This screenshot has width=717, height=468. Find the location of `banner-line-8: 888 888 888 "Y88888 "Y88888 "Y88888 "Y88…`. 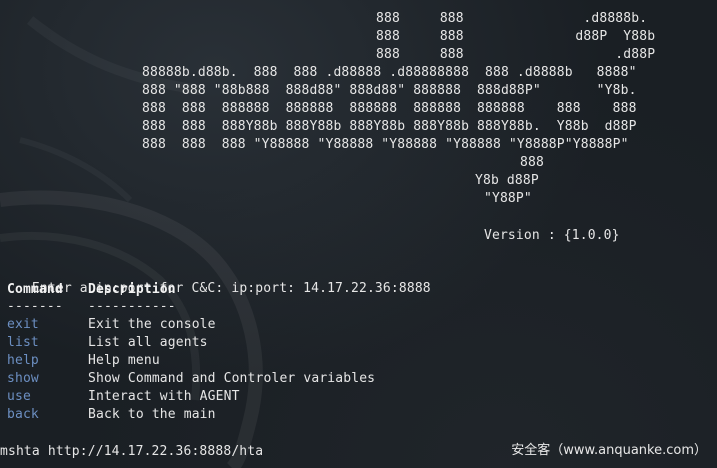

banner-line-8: 888 888 888 "Y88888 "Y88888 "Y88888 "Y88… is located at coordinates (385, 144).